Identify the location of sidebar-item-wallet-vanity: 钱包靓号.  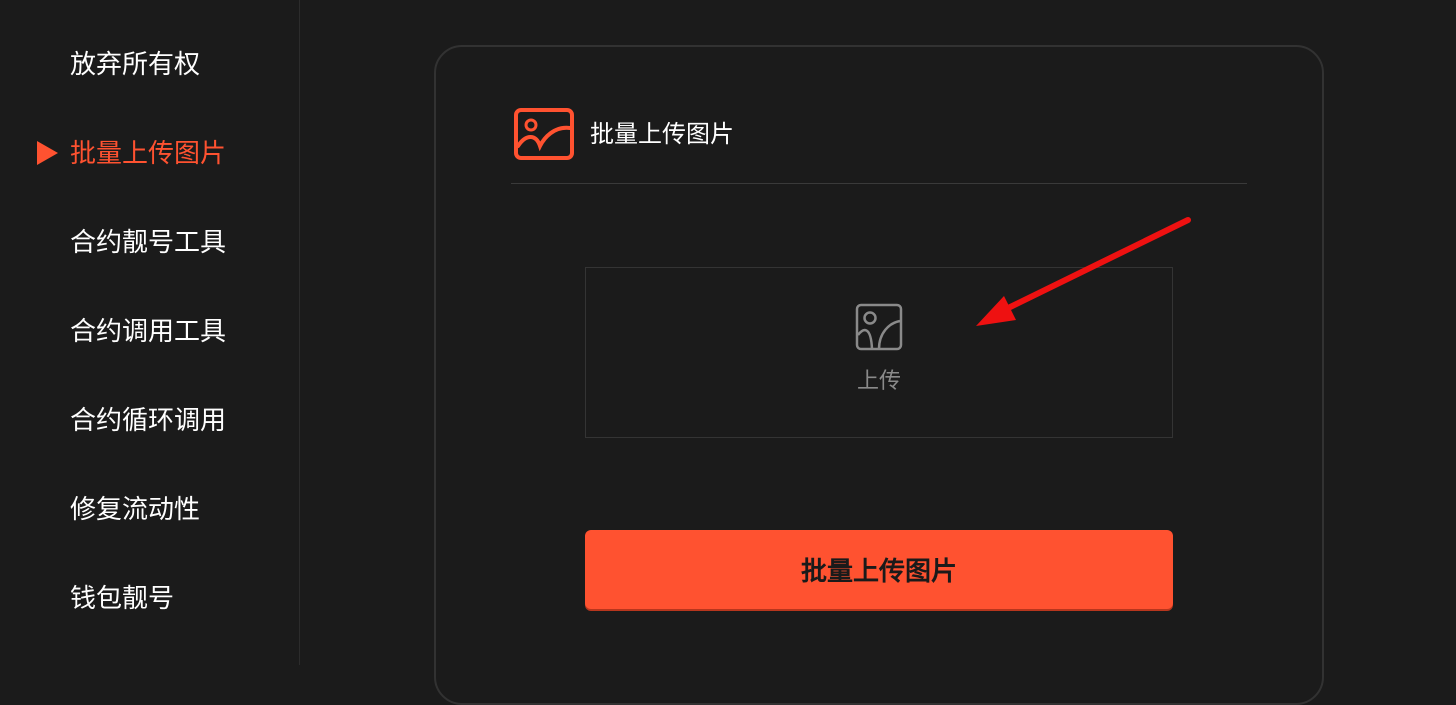
(122, 599).